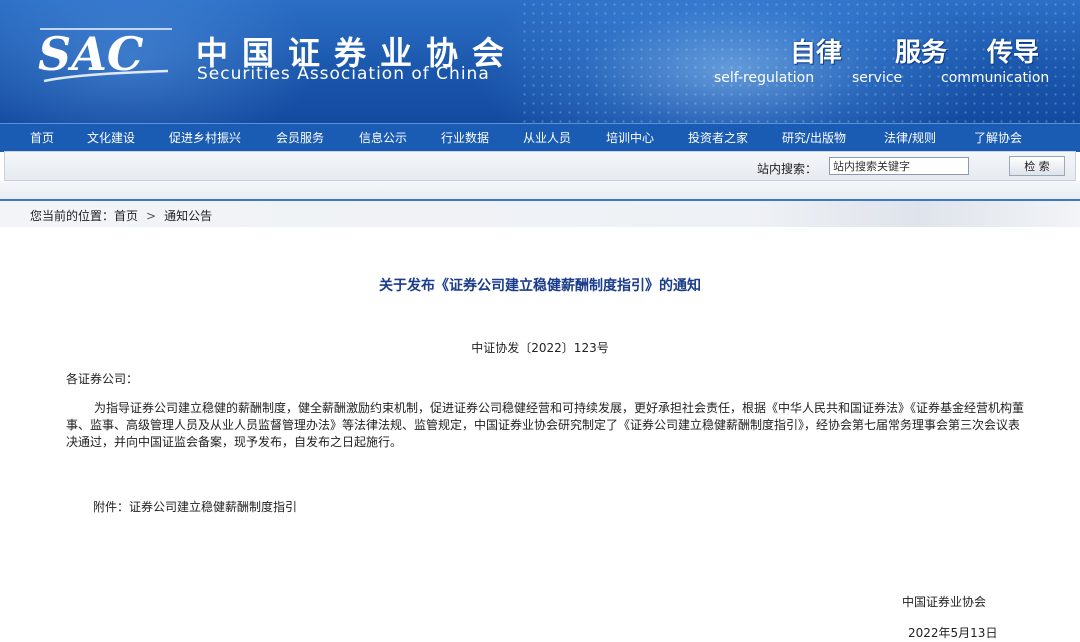 The width and height of the screenshot is (1080, 642). What do you see at coordinates (877, 78) in the screenshot?
I see `slogan-service-en: service` at bounding box center [877, 78].